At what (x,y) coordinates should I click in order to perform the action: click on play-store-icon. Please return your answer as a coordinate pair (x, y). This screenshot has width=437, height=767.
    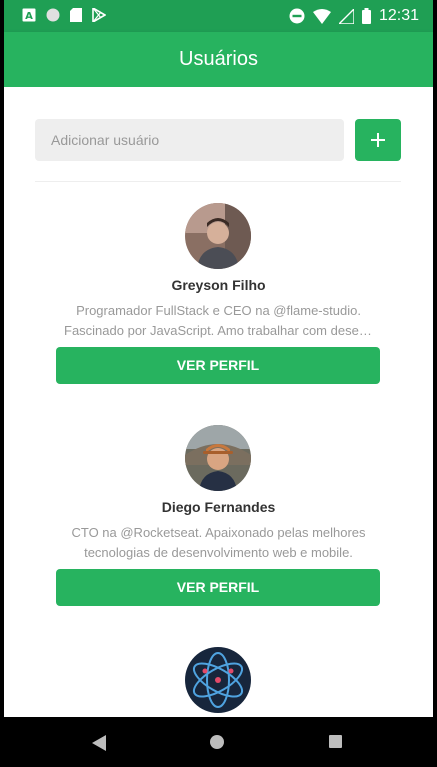
    Looking at the image, I should click on (99, 15).